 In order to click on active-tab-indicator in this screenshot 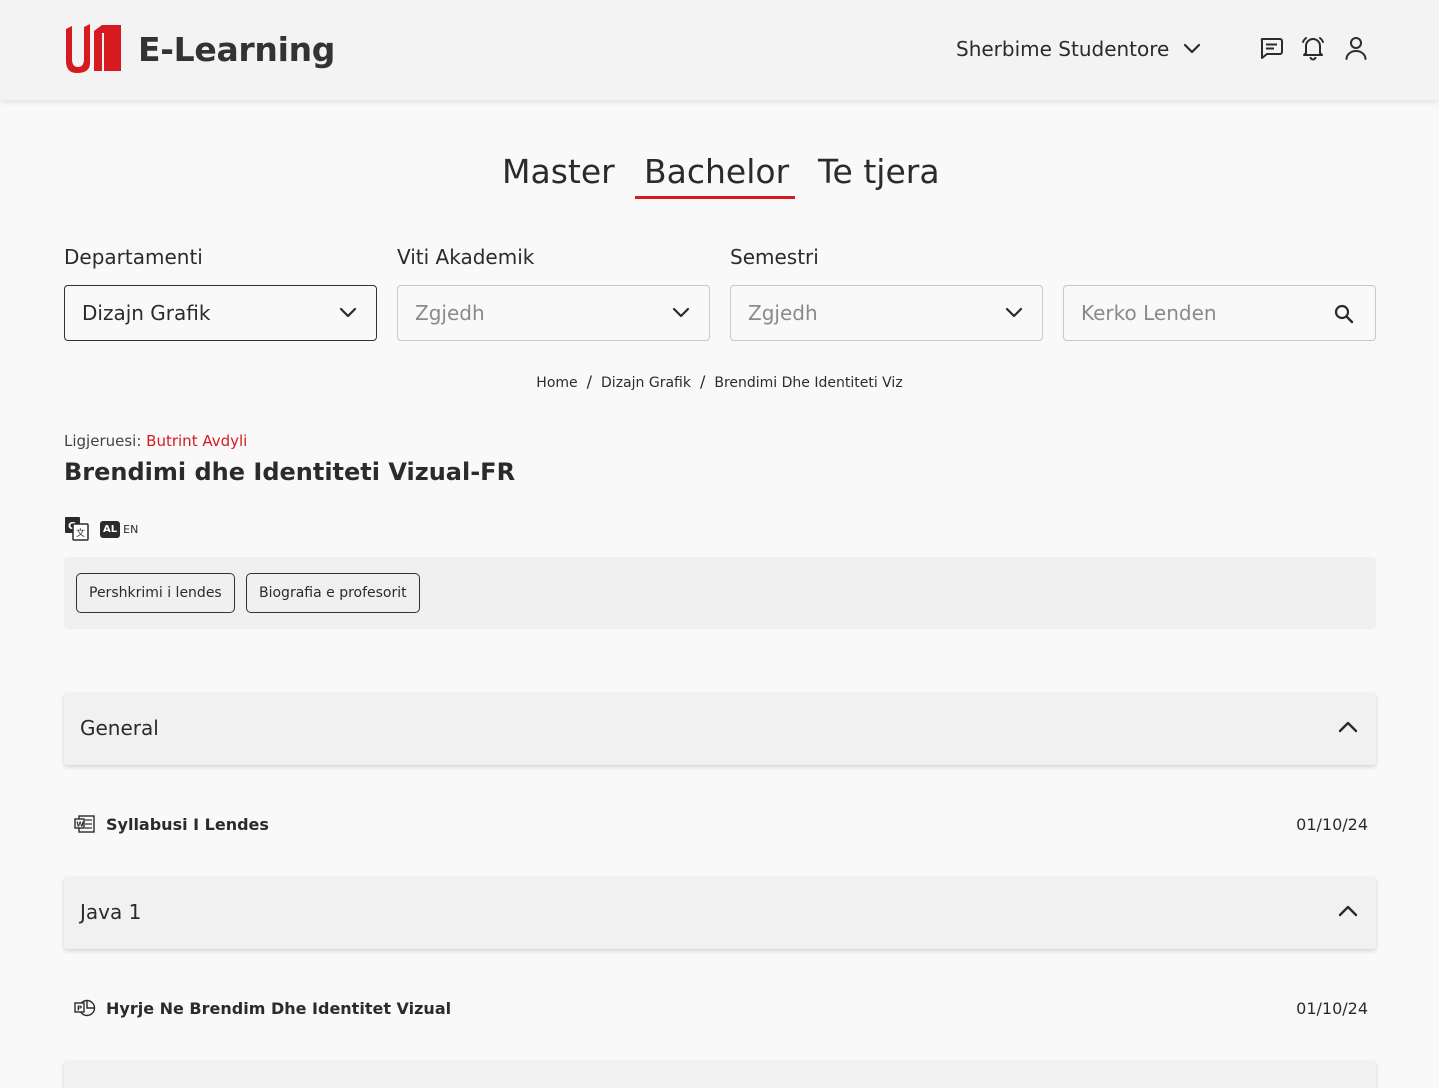, I will do `click(715, 197)`.